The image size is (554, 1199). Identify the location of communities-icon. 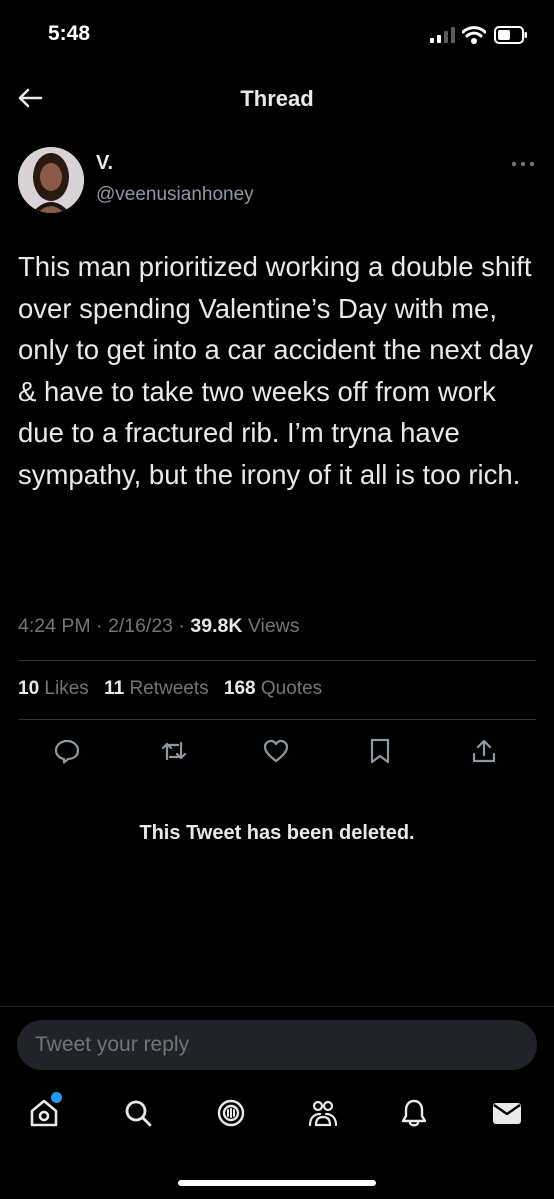
(323, 1113).